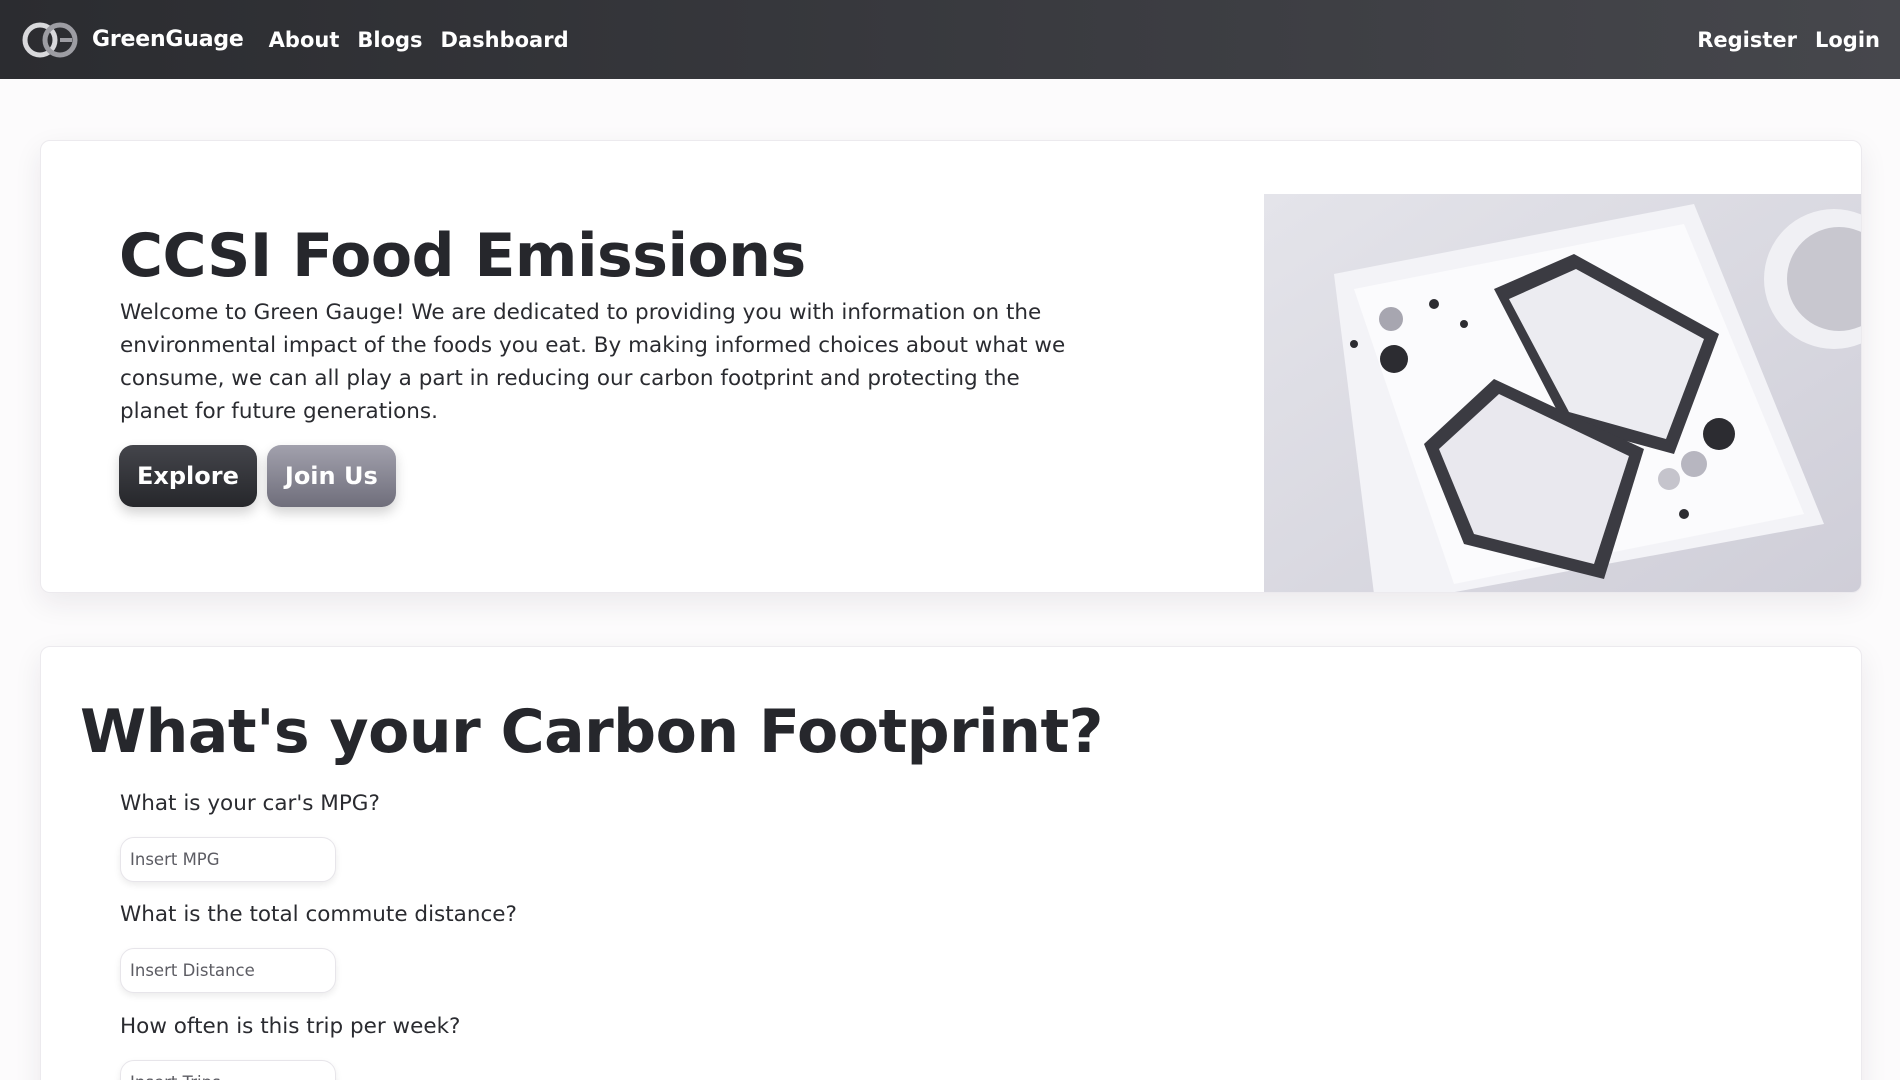 This screenshot has height=1080, width=1900. I want to click on brand: GreenGuage, so click(132, 40).